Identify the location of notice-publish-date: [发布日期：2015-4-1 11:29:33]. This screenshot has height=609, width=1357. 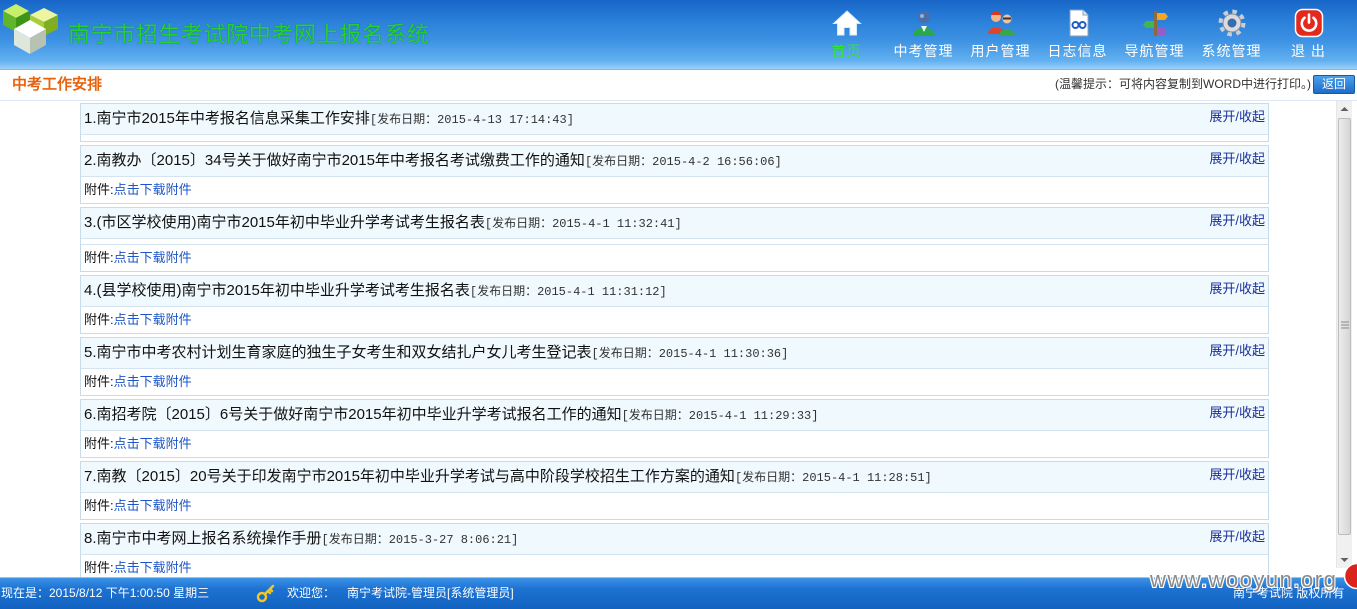
(720, 416).